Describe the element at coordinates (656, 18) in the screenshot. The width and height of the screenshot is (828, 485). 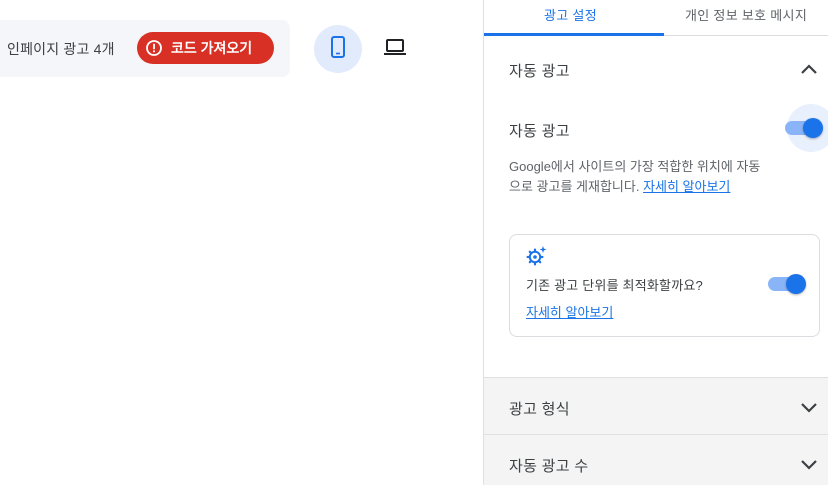
I see `settings-tabs: 광고 설정 개인 정보 보호 메시지` at that location.